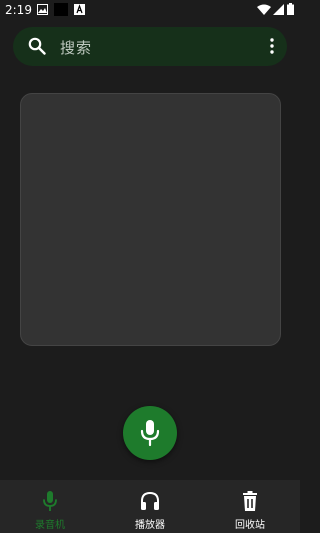 Image resolution: width=320 pixels, height=533 pixels. I want to click on nav-item-player: 播放器, so click(150, 506).